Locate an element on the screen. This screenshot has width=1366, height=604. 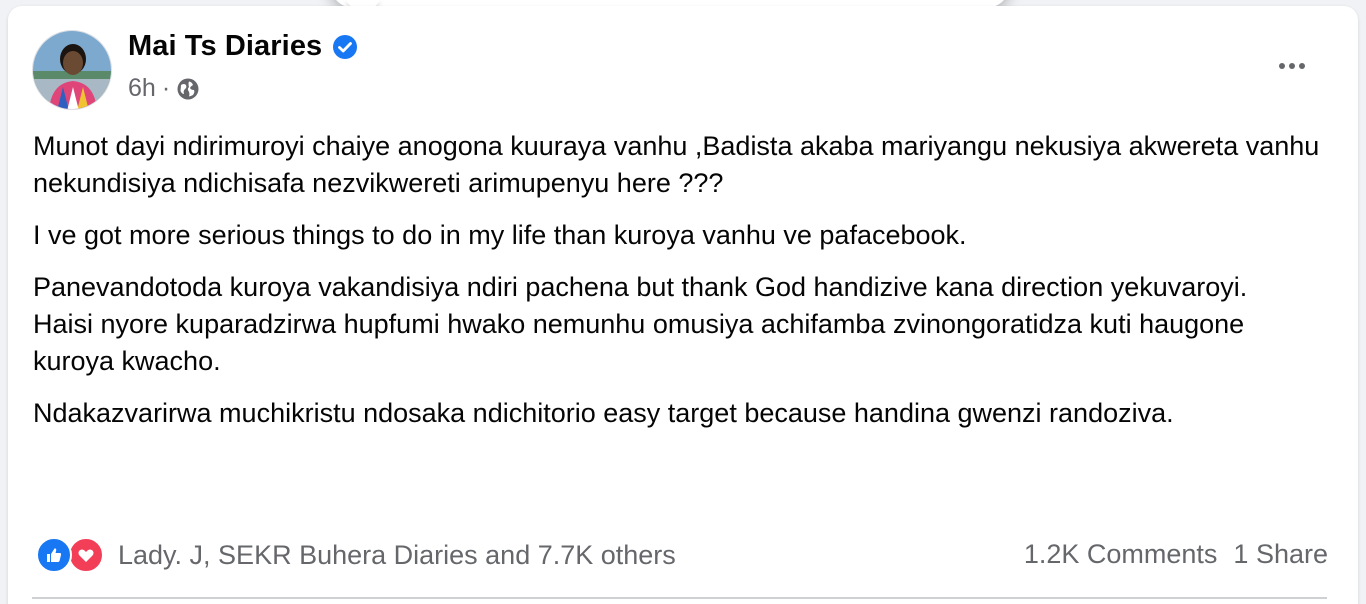
reaction-icons is located at coordinates (70, 555).